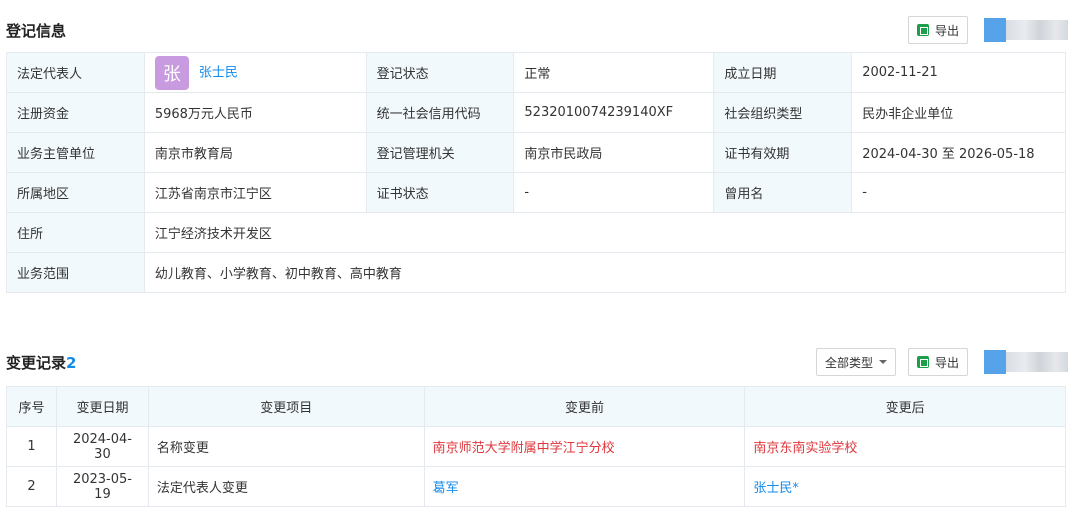  What do you see at coordinates (75, 232) in the screenshot?
I see `address-label: 住所` at bounding box center [75, 232].